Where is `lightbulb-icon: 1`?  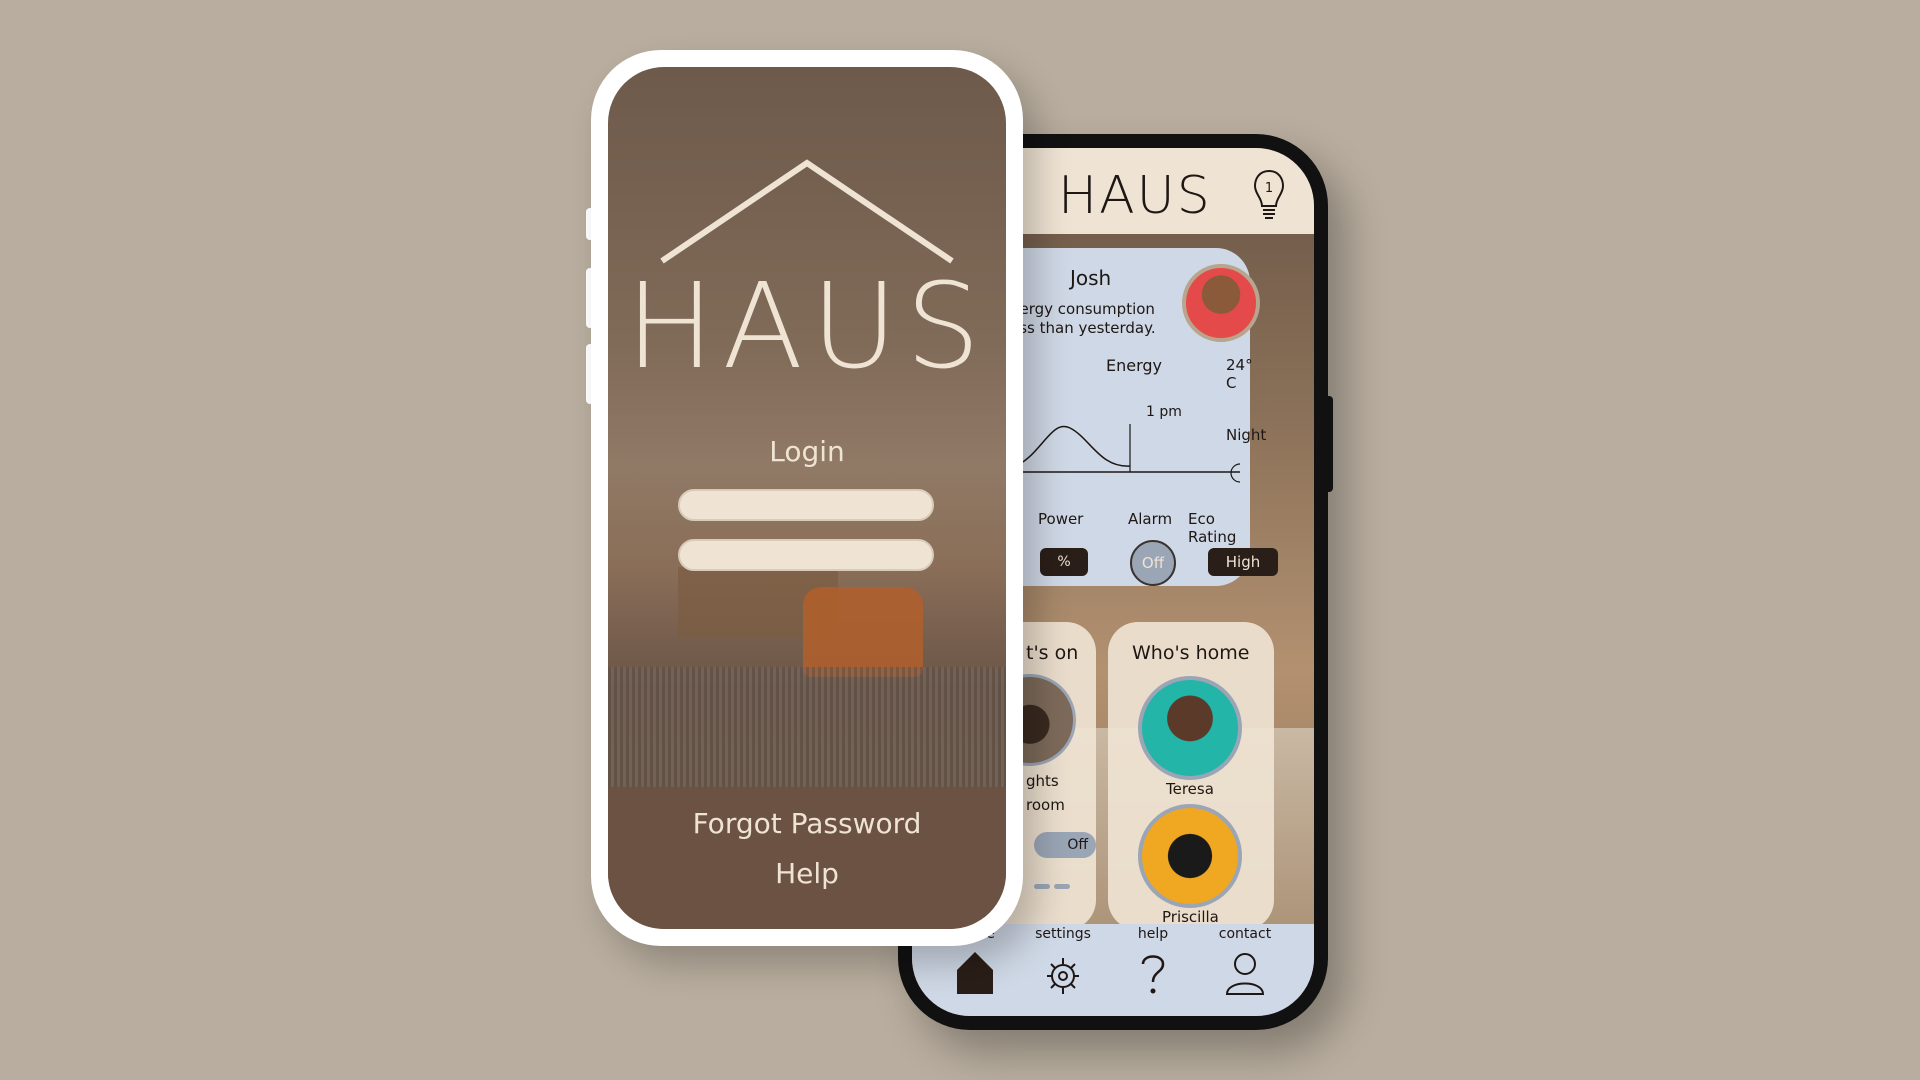
lightbulb-icon: 1 is located at coordinates (1269, 196).